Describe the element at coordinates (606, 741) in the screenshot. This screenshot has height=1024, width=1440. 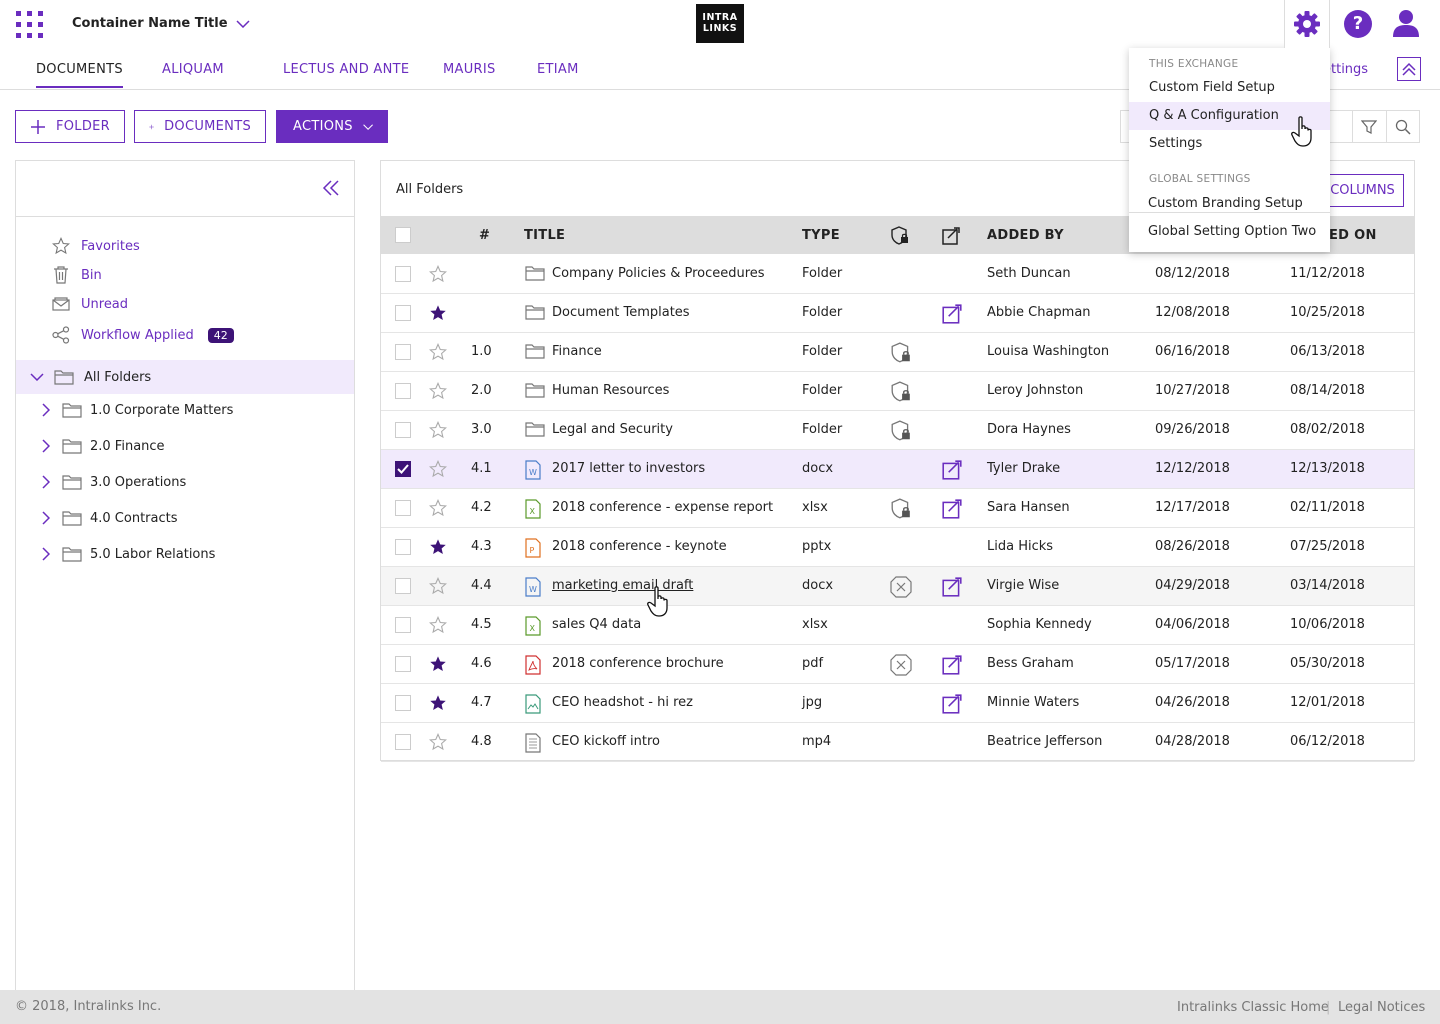
I see `row-title: CEO kickoff intro` at that location.